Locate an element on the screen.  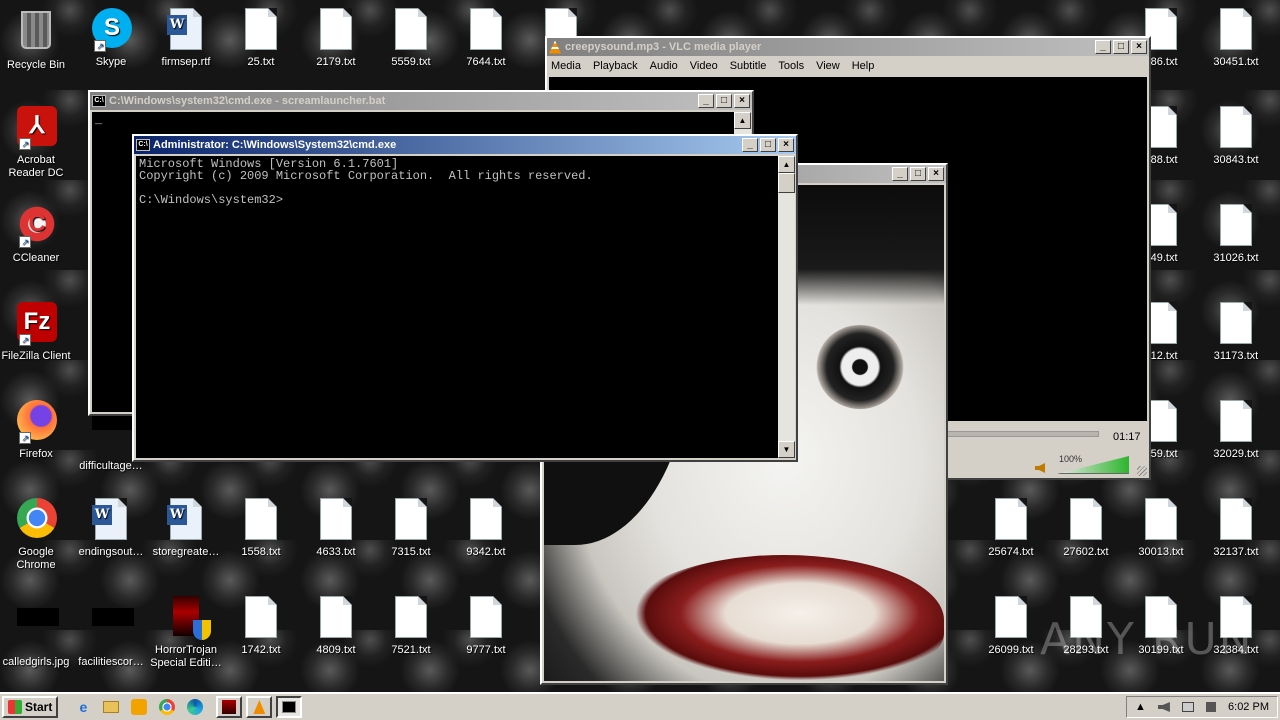
taskbar-button-horrortrojan is located at coordinates (229, 707).